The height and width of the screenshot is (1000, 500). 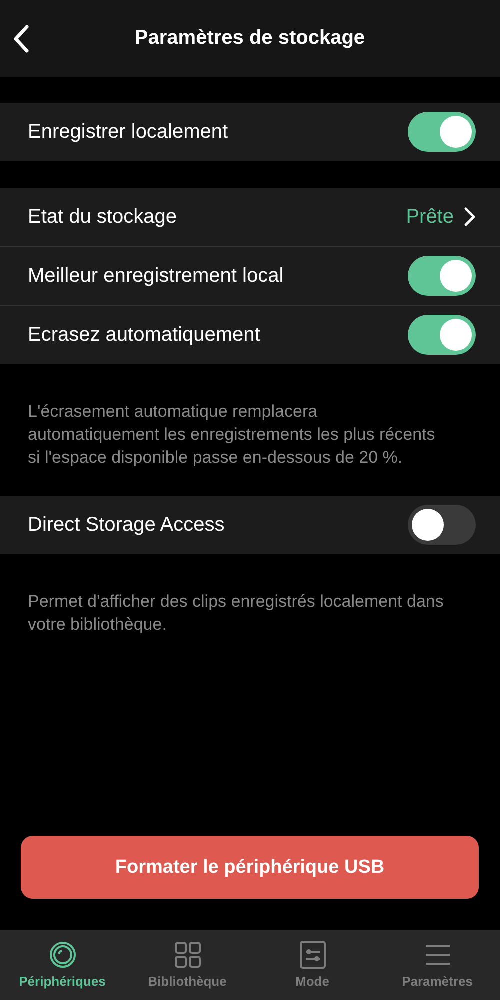 I want to click on grid-icon, so click(x=187, y=955).